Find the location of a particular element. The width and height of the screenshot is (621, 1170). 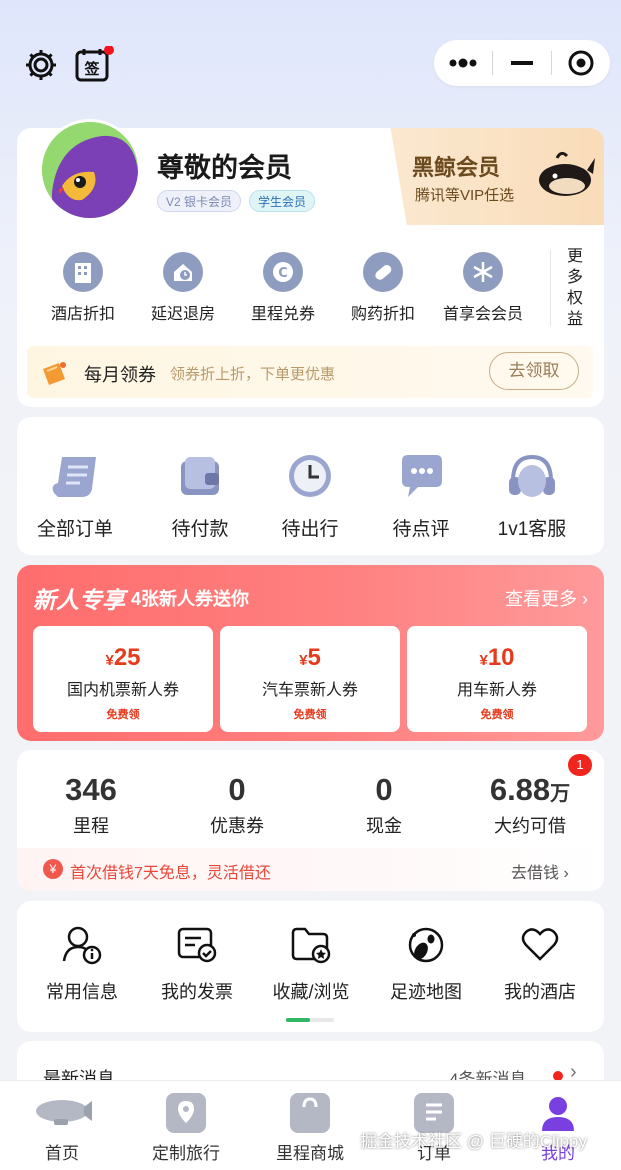

stat-label: 现金 is located at coordinates (384, 826).